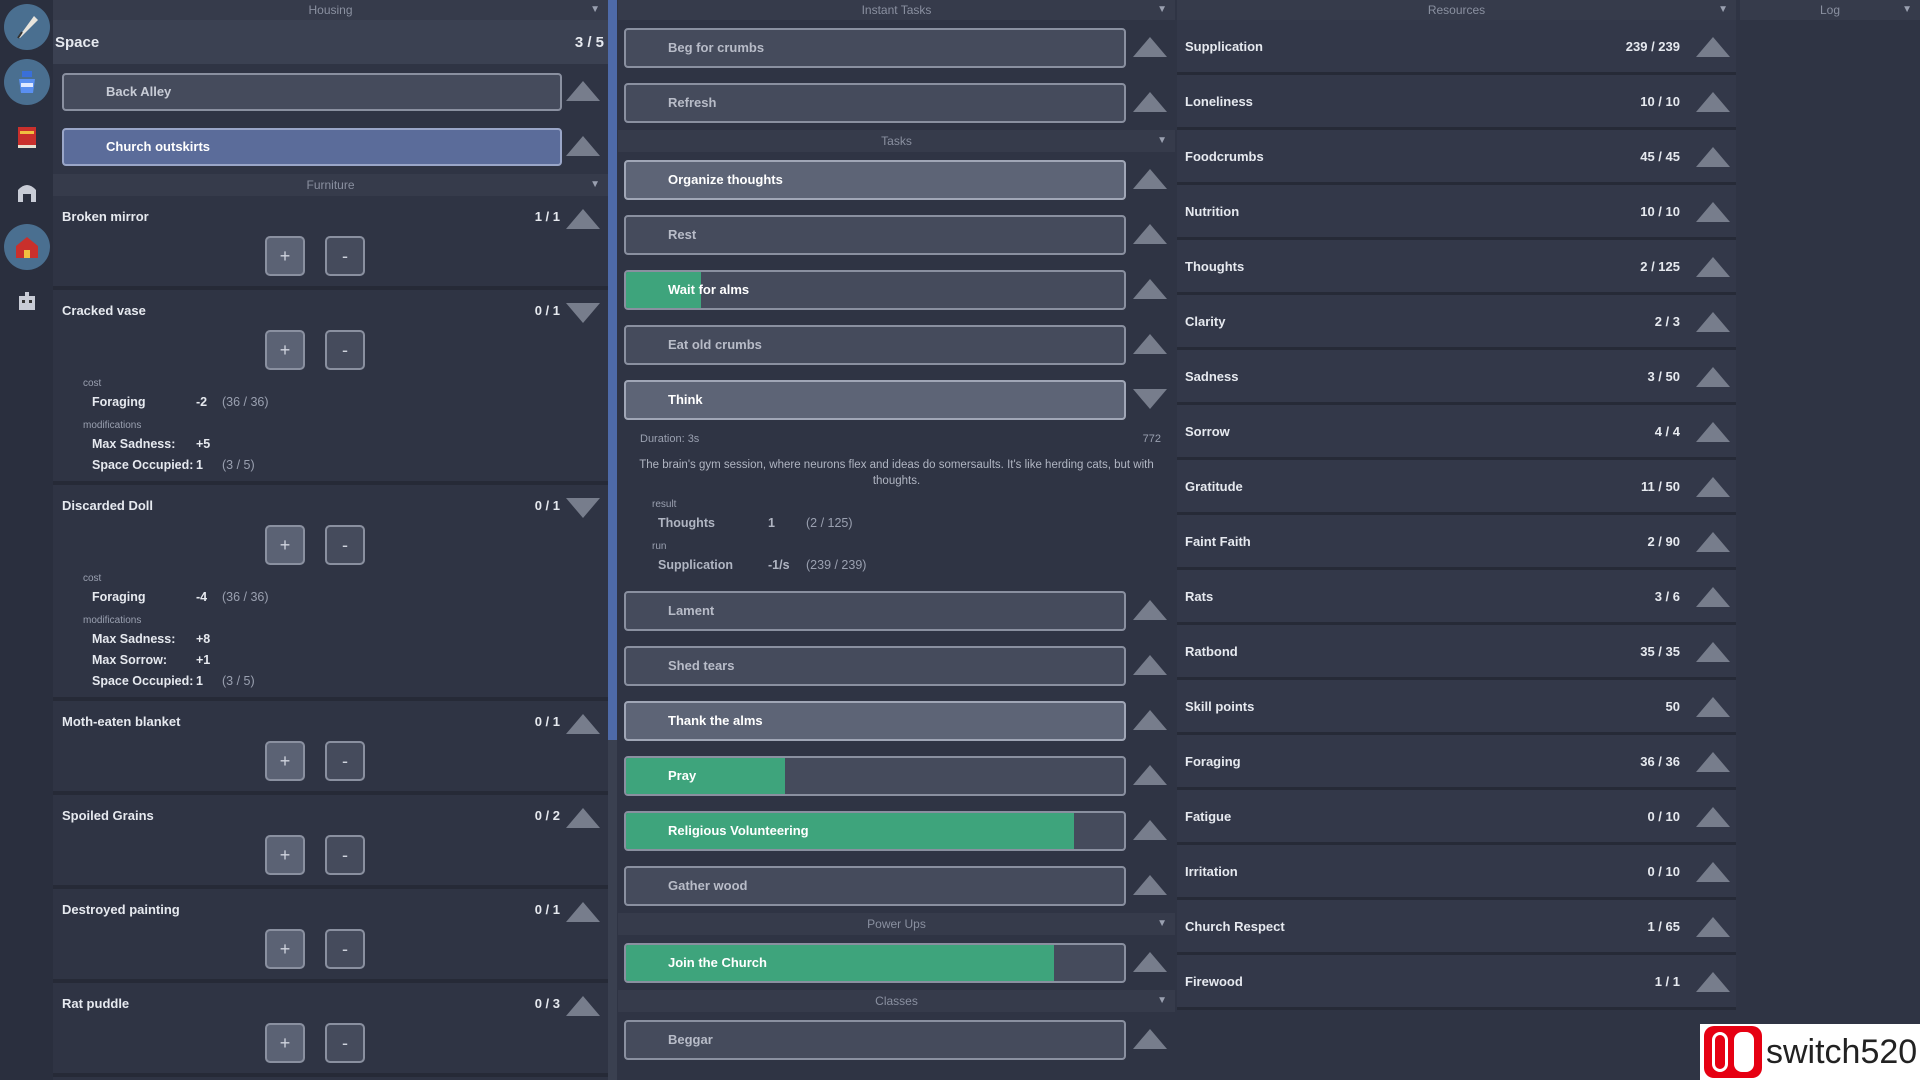 The height and width of the screenshot is (1080, 1920). Describe the element at coordinates (27, 302) in the screenshot. I see `robot-icon` at that location.